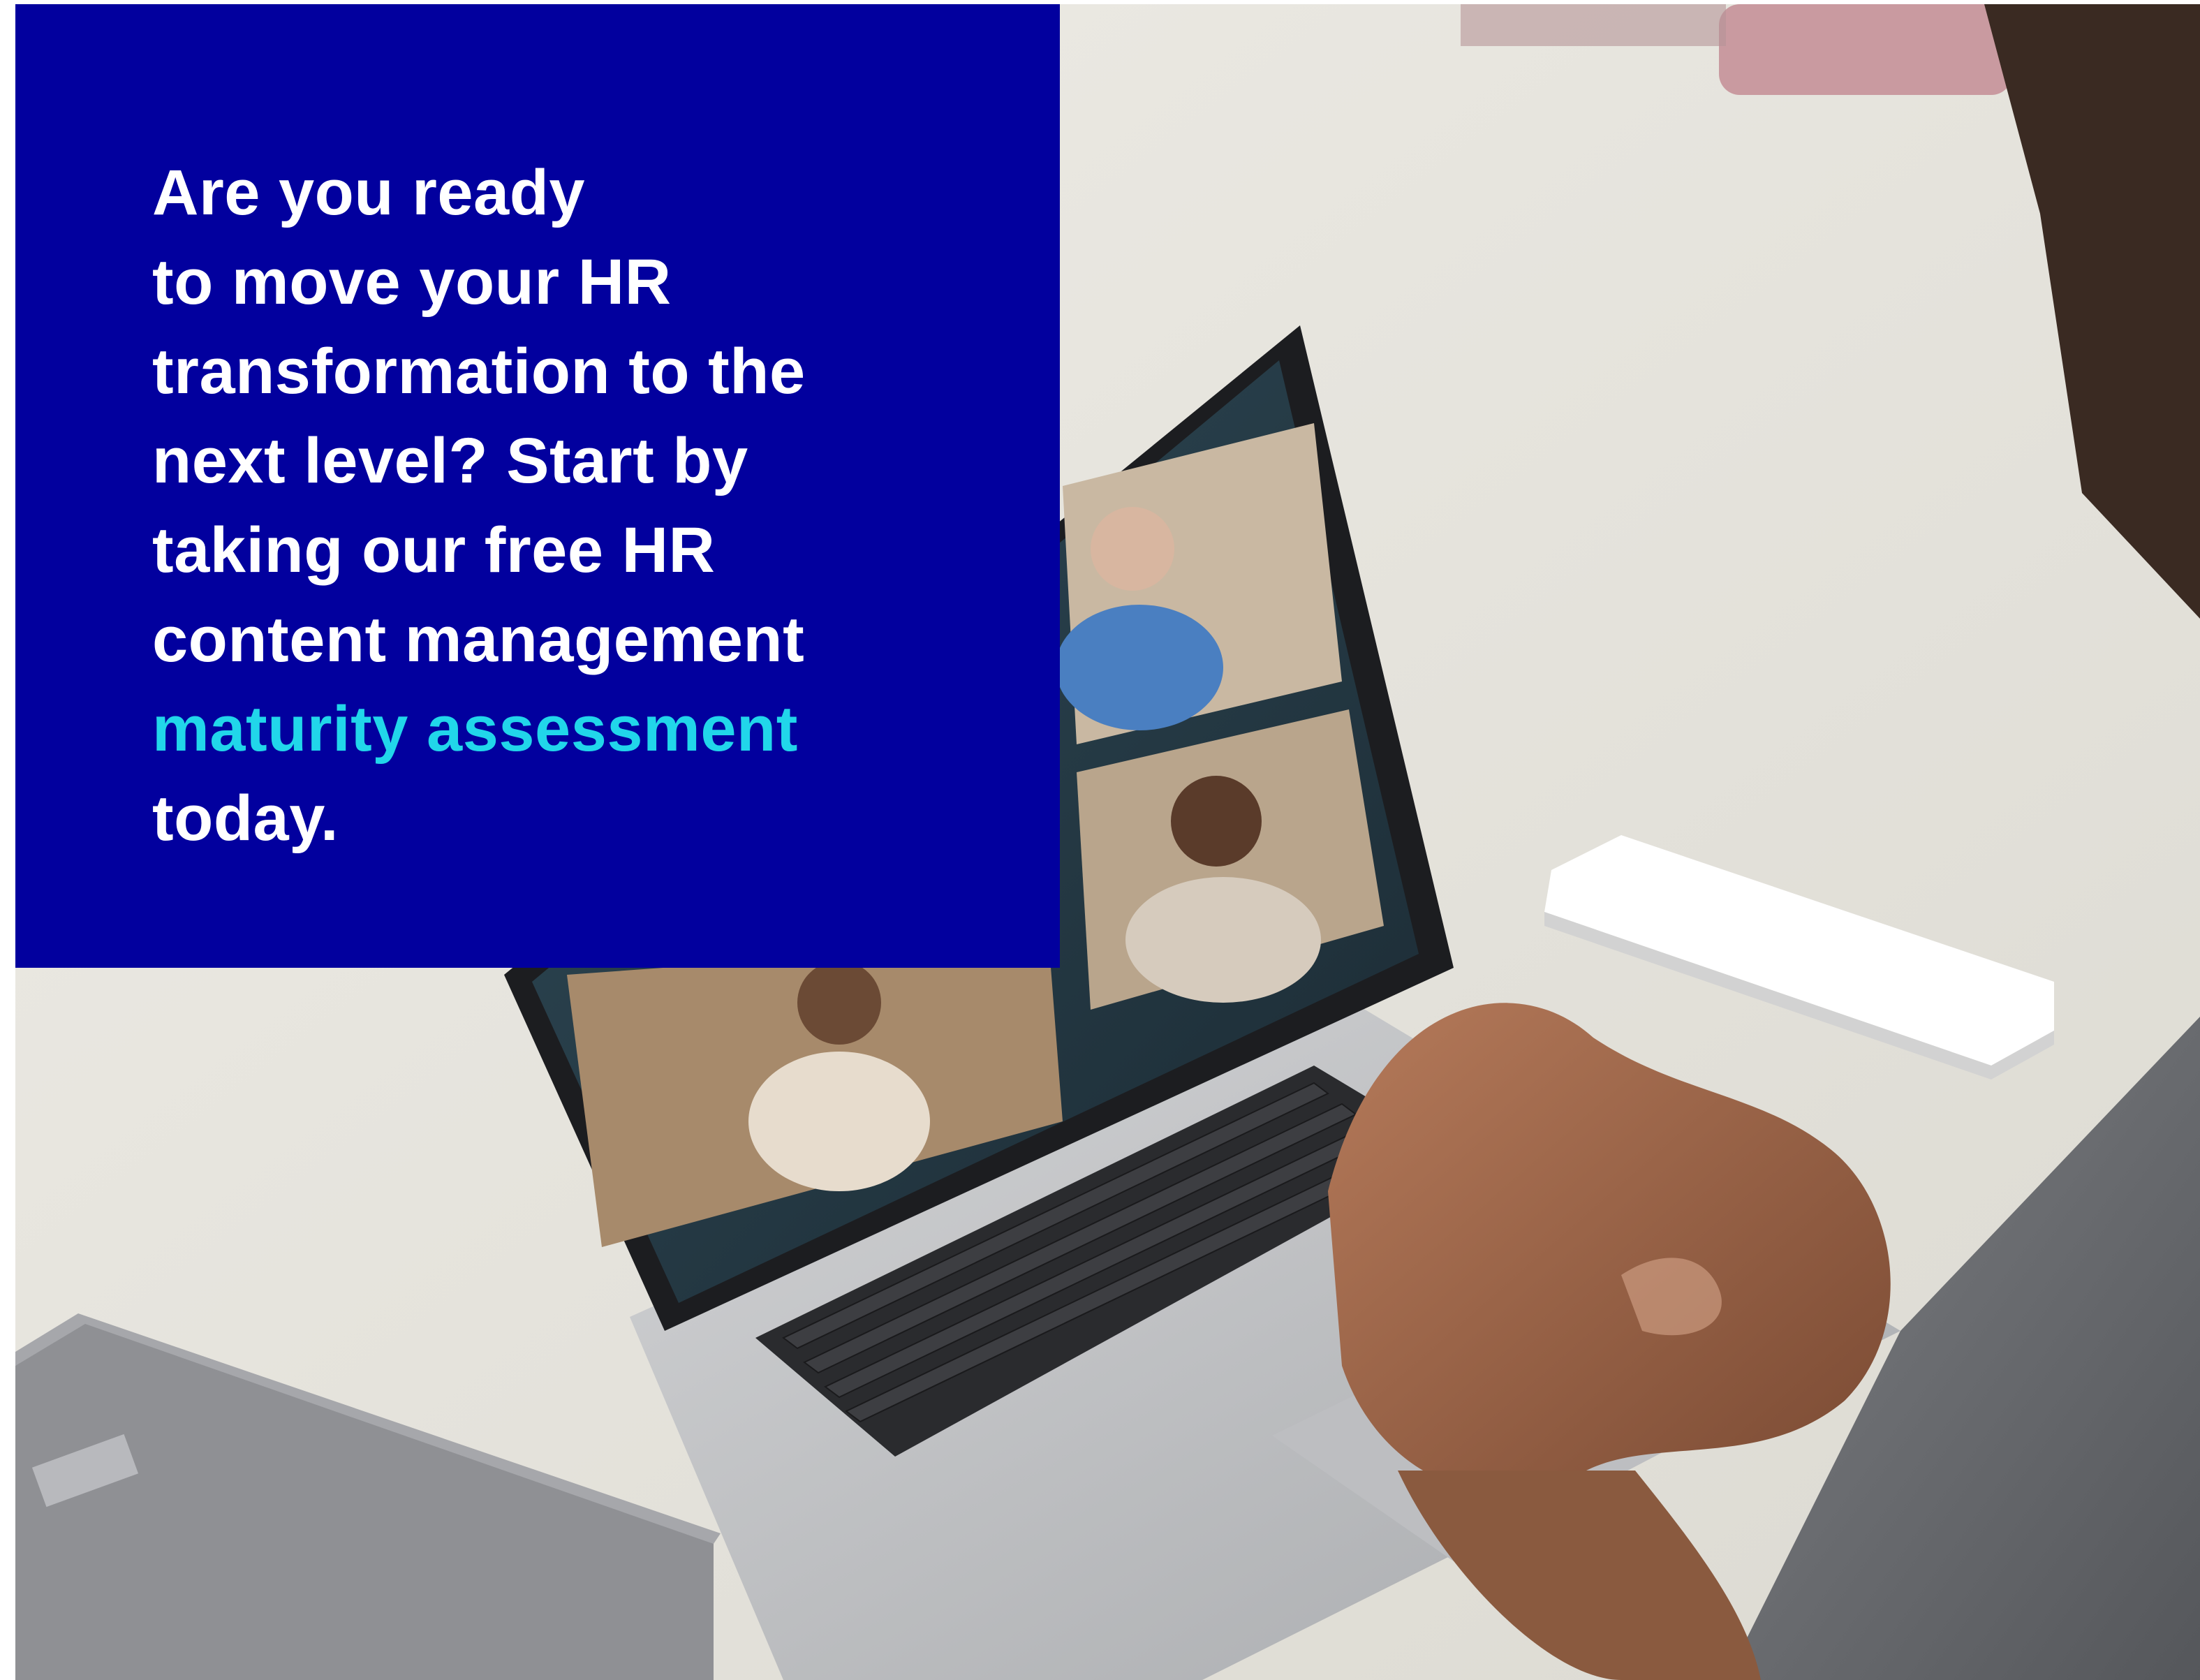  What do you see at coordinates (450, 460) in the screenshot?
I see `promo-line-4: next level? Start by` at bounding box center [450, 460].